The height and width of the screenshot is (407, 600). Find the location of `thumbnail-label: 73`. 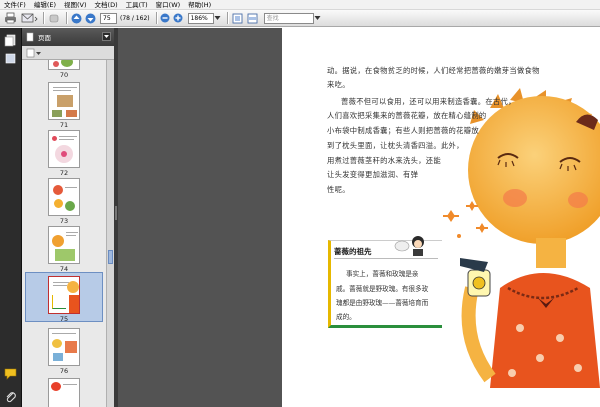

thumbnail-label: 73 is located at coordinates (64, 221).